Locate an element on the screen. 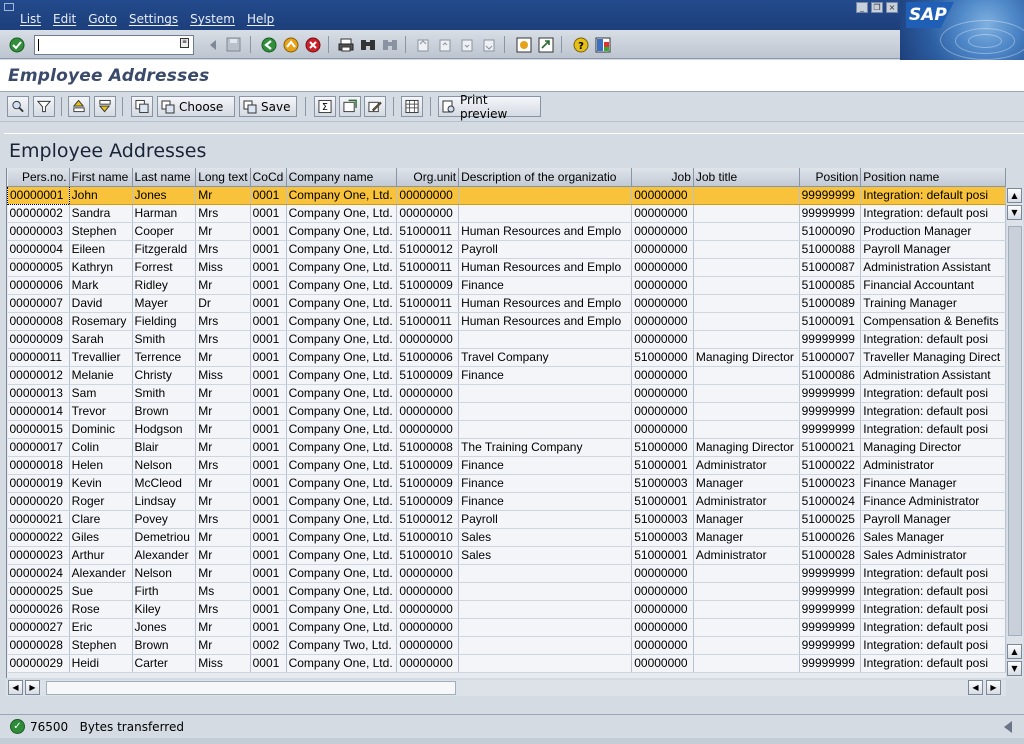 This screenshot has width=1024, height=744. cell-first-name: Sue is located at coordinates (101, 591).